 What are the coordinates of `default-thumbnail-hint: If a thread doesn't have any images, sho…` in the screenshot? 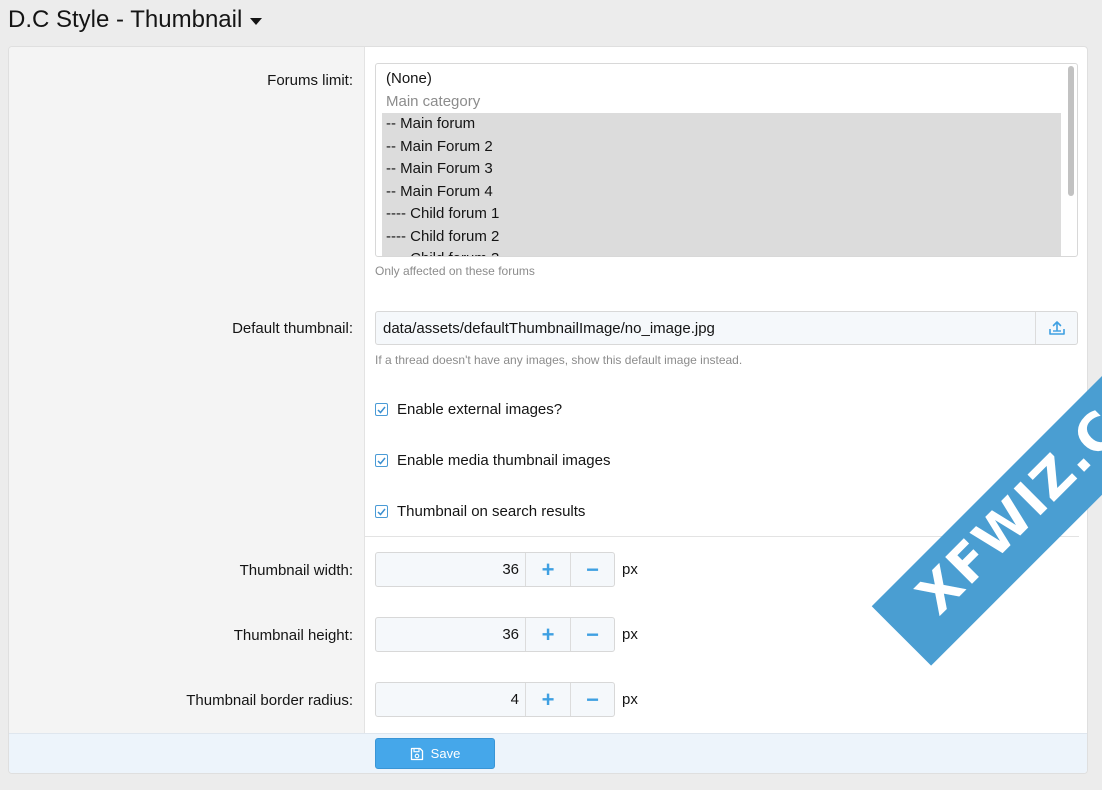 It's located at (559, 360).